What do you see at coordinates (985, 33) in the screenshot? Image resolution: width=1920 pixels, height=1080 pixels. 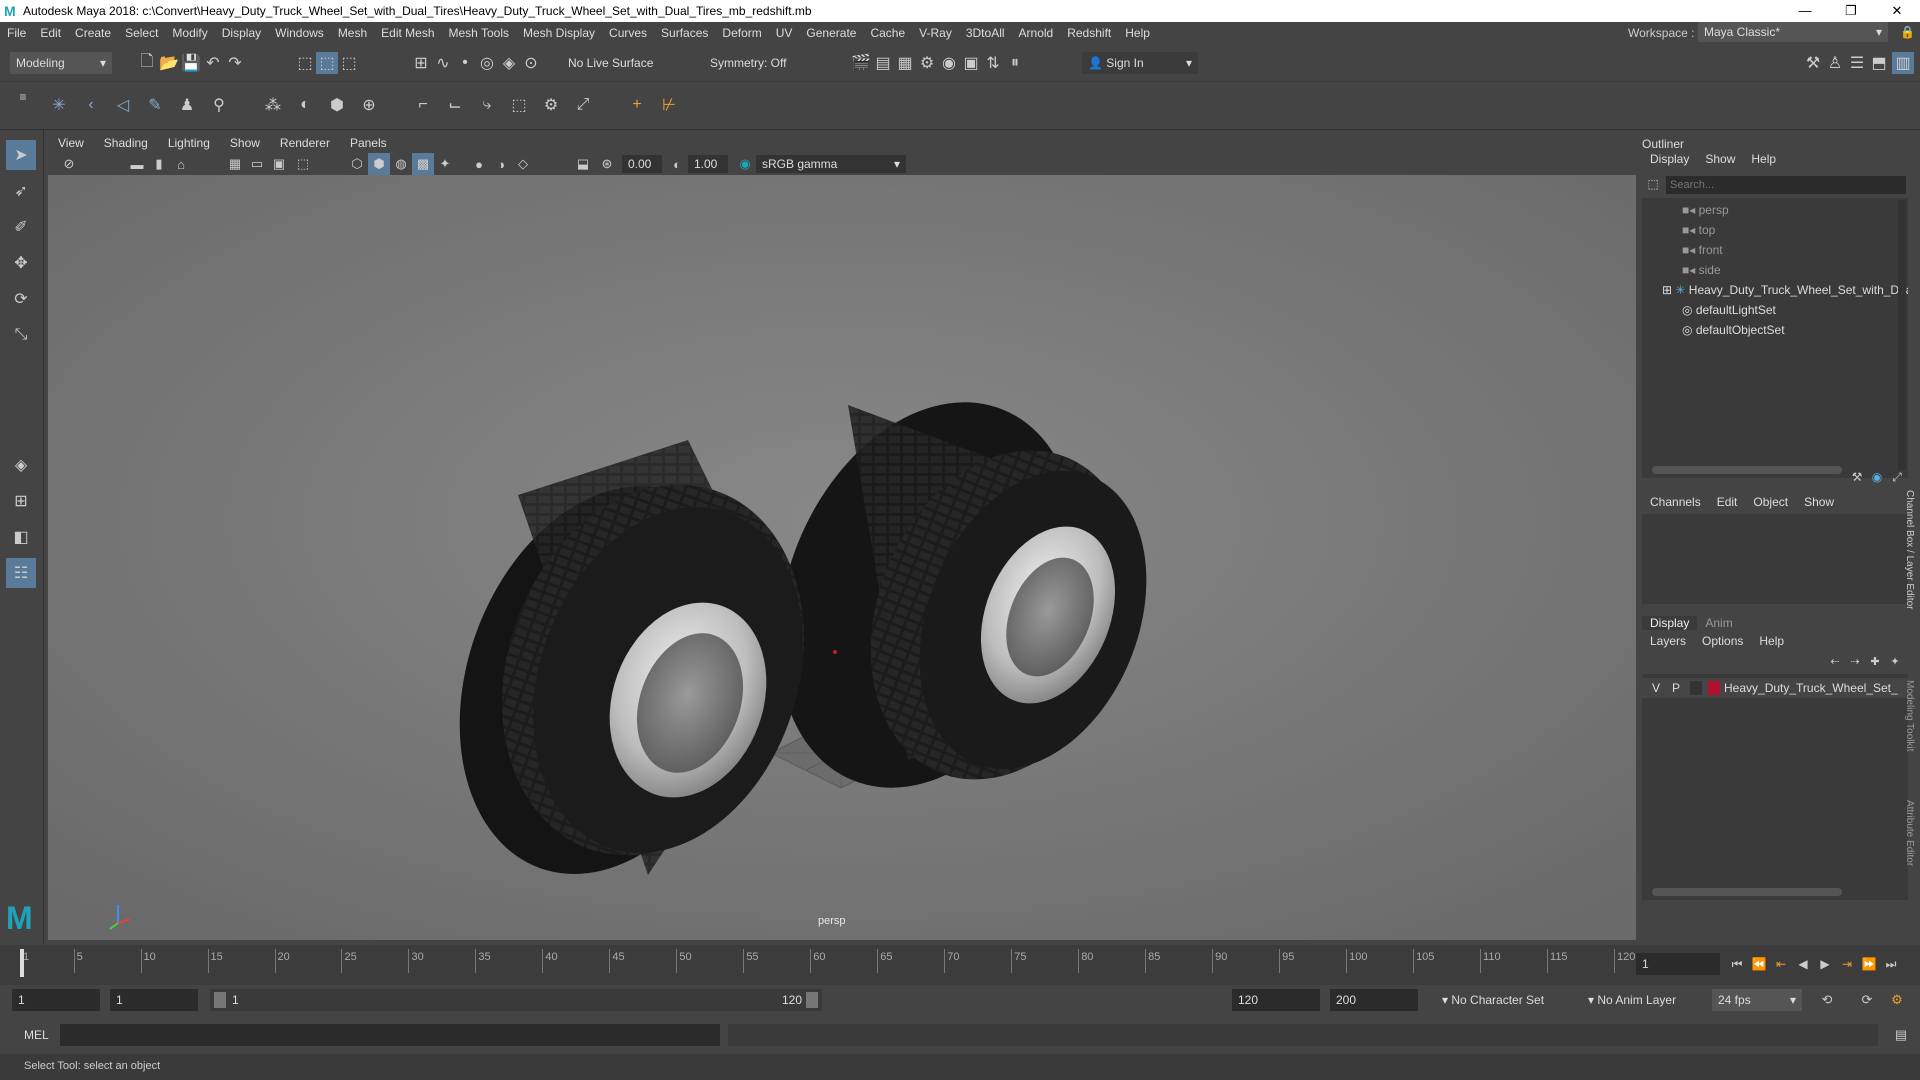 I see `menu-3dtoall: 3DtoAll` at bounding box center [985, 33].